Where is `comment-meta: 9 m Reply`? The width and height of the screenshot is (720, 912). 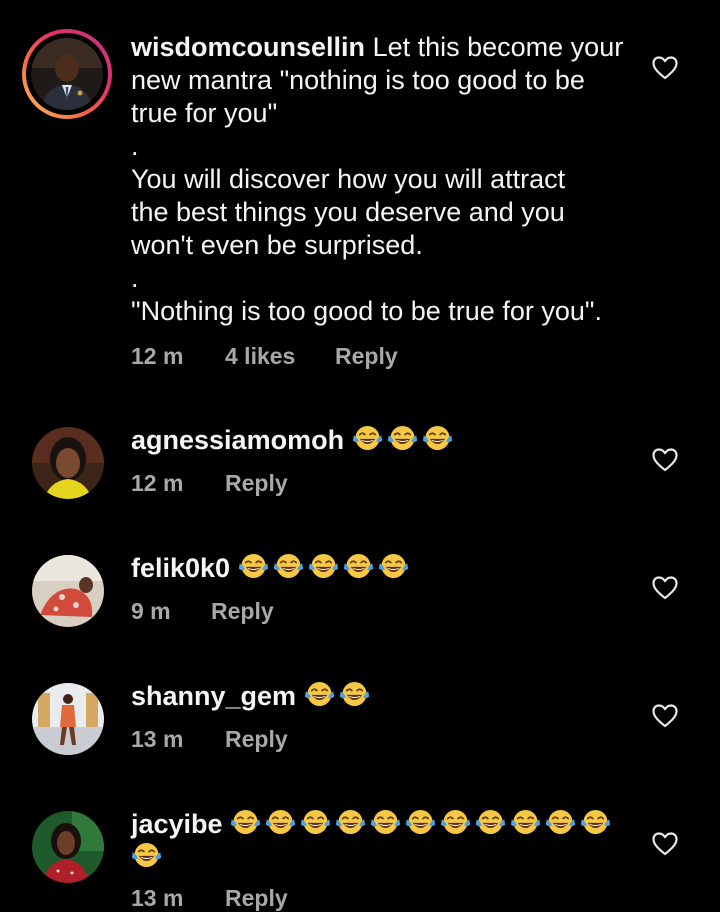
comment-meta: 9 m Reply is located at coordinates (202, 611).